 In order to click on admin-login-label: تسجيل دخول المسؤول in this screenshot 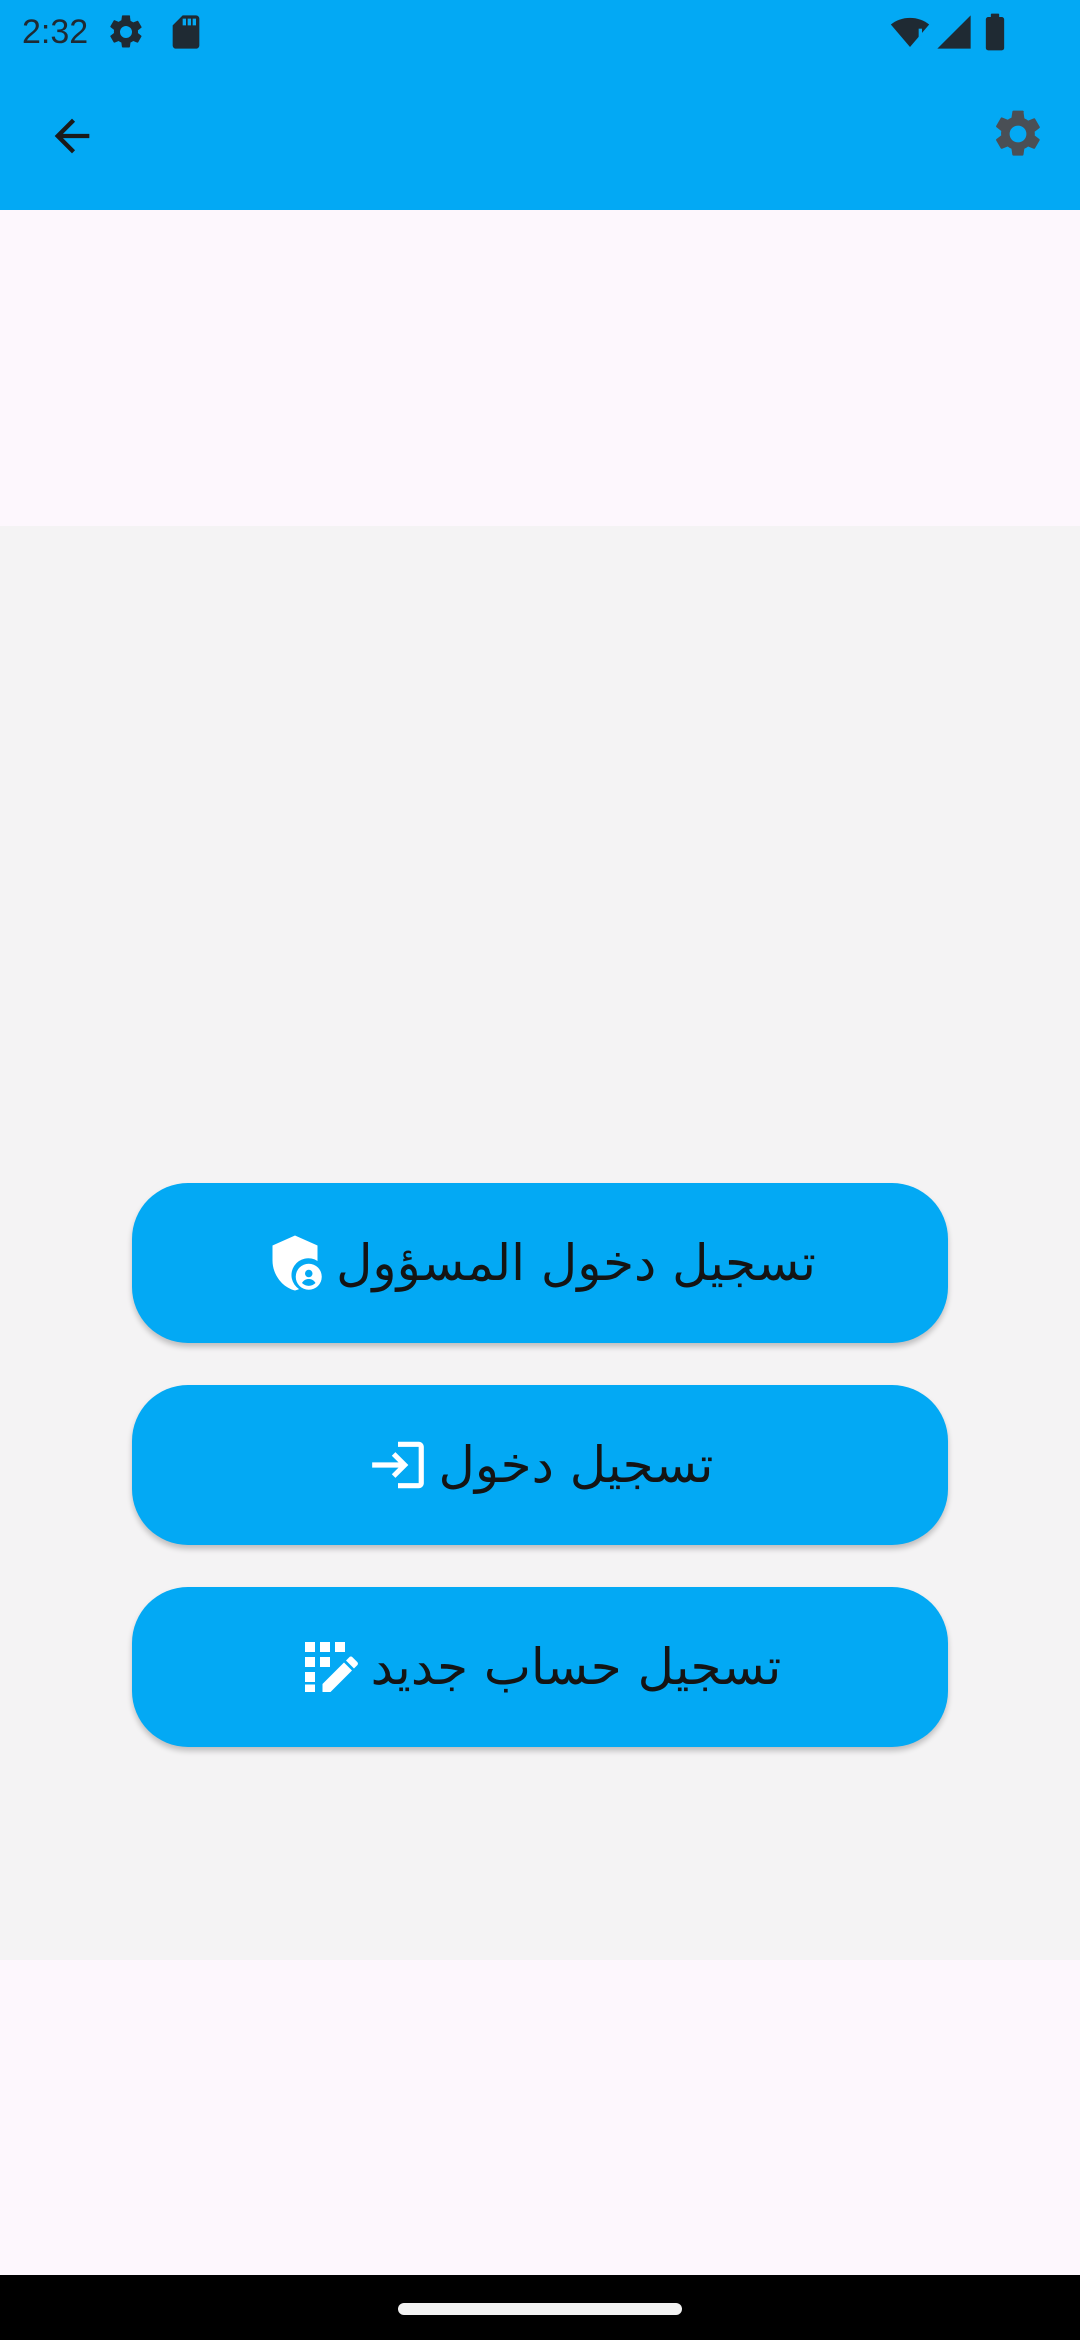, I will do `click(576, 1263)`.